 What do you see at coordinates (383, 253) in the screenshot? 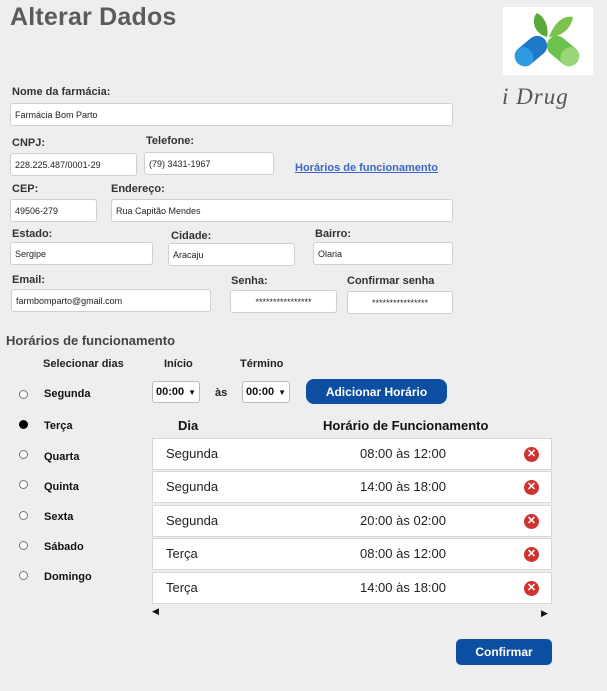
I see `bairro-input: Olaria` at bounding box center [383, 253].